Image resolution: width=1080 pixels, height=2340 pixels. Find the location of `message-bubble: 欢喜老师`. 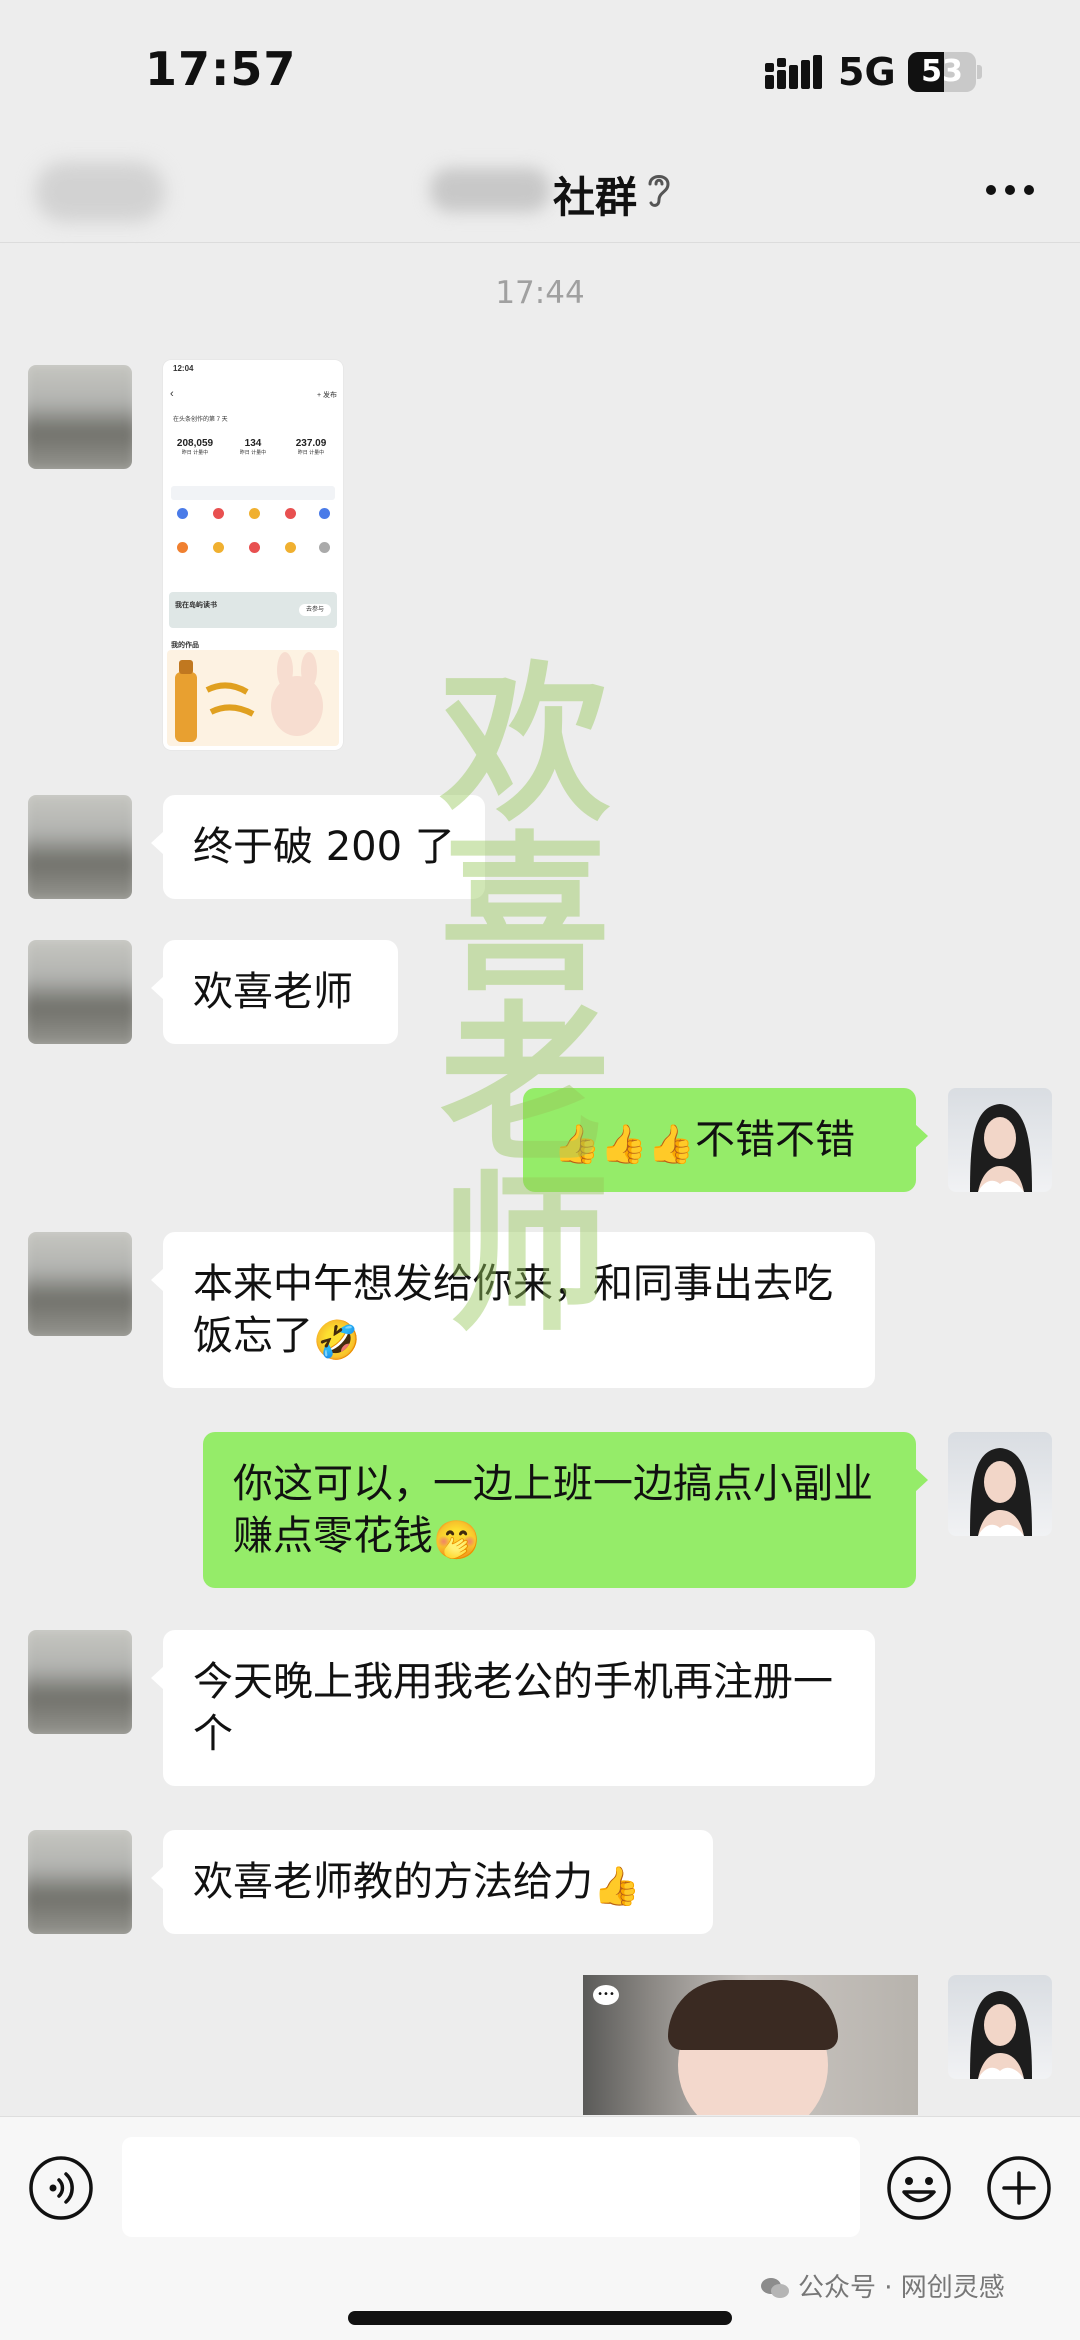

message-bubble: 欢喜老师 is located at coordinates (274, 992).